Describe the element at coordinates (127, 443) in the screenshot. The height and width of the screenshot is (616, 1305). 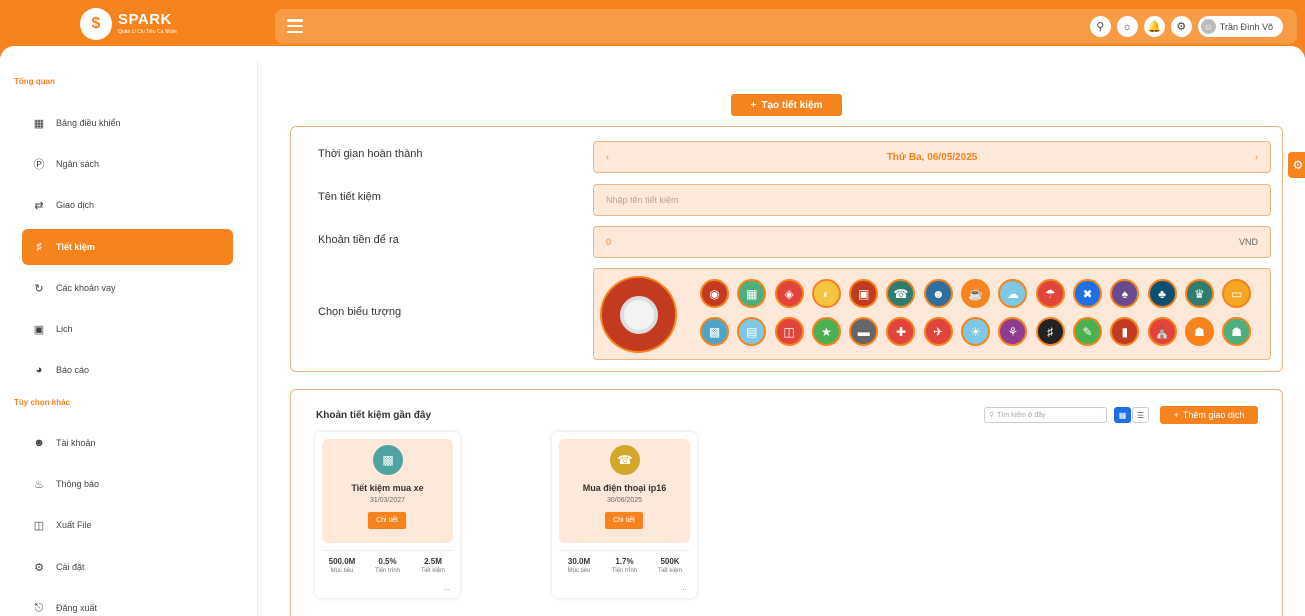
I see `sidebar-item-account: ☻ Tài khoản` at that location.